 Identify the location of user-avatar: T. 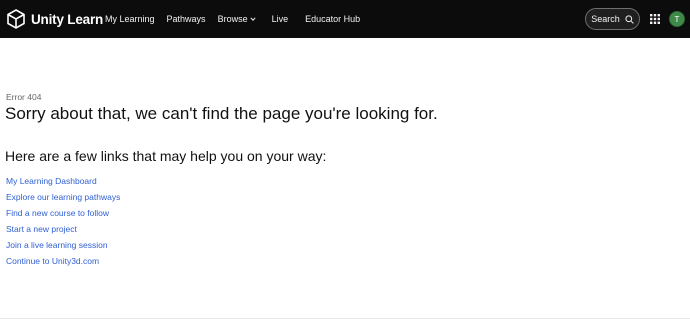
(677, 19).